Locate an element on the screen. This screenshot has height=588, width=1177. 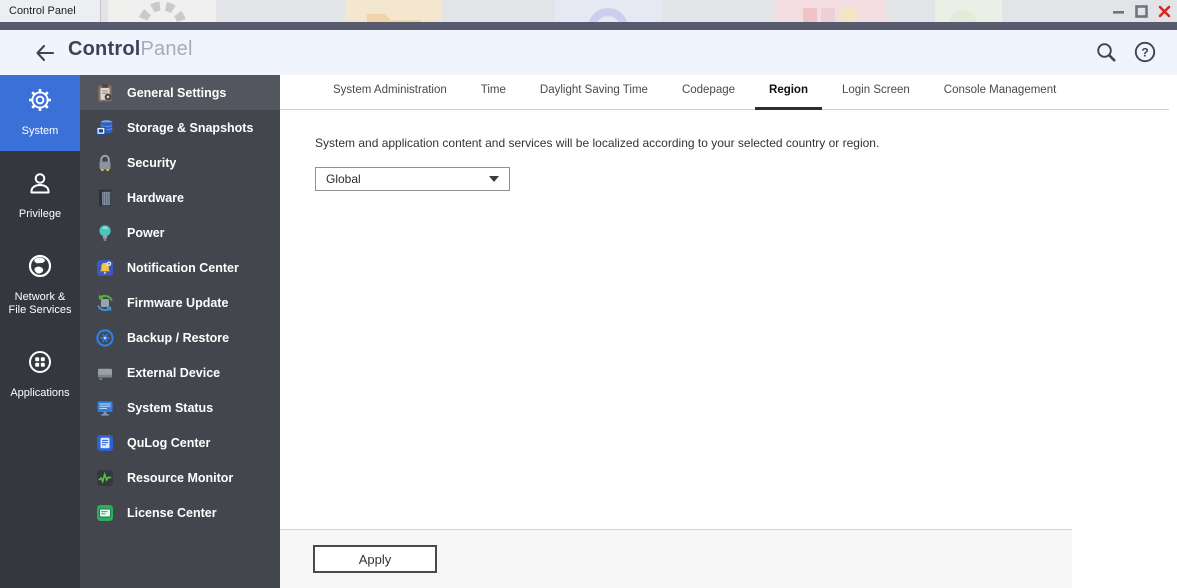
sidebar-item-license-center: License Center is located at coordinates (180, 512).